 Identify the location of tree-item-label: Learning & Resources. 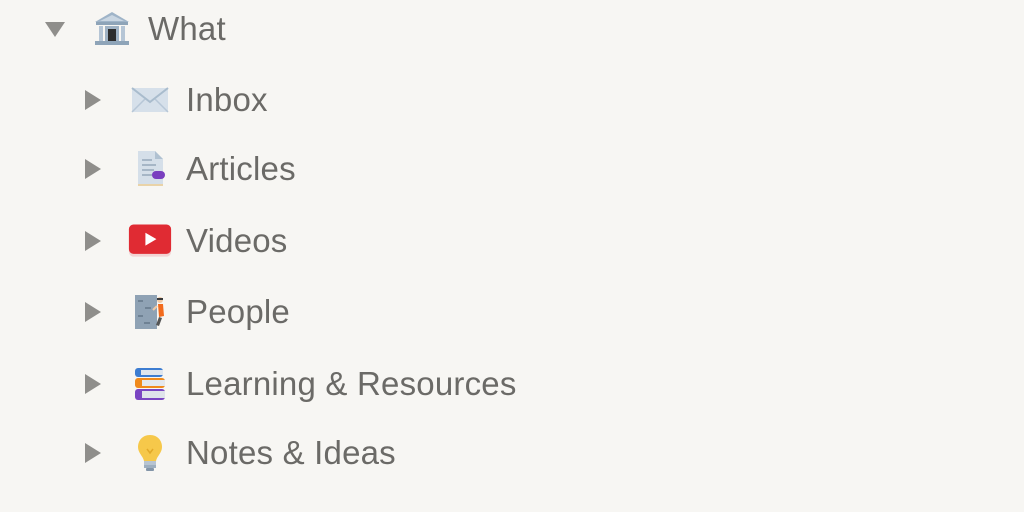
(351, 383).